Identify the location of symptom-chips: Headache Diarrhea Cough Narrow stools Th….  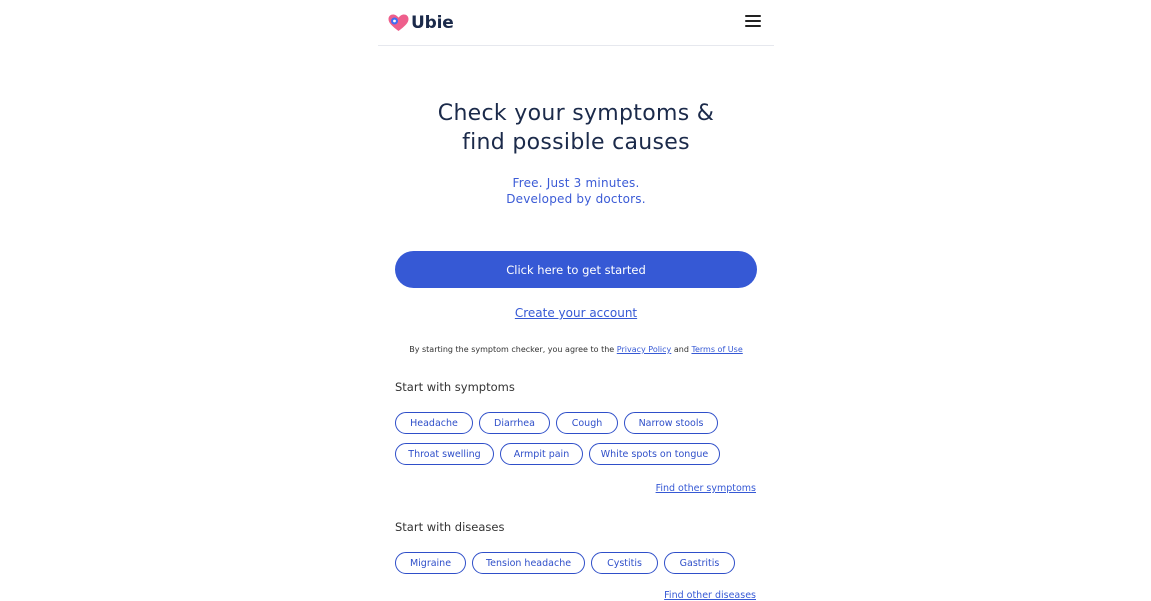
(576, 443).